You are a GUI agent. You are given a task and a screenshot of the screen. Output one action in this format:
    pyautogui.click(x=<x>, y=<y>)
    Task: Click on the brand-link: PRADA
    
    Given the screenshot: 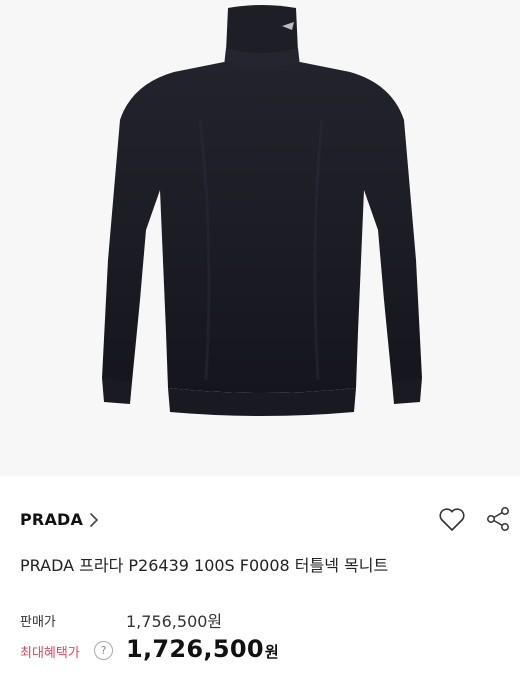 What is the action you would take?
    pyautogui.click(x=59, y=519)
    